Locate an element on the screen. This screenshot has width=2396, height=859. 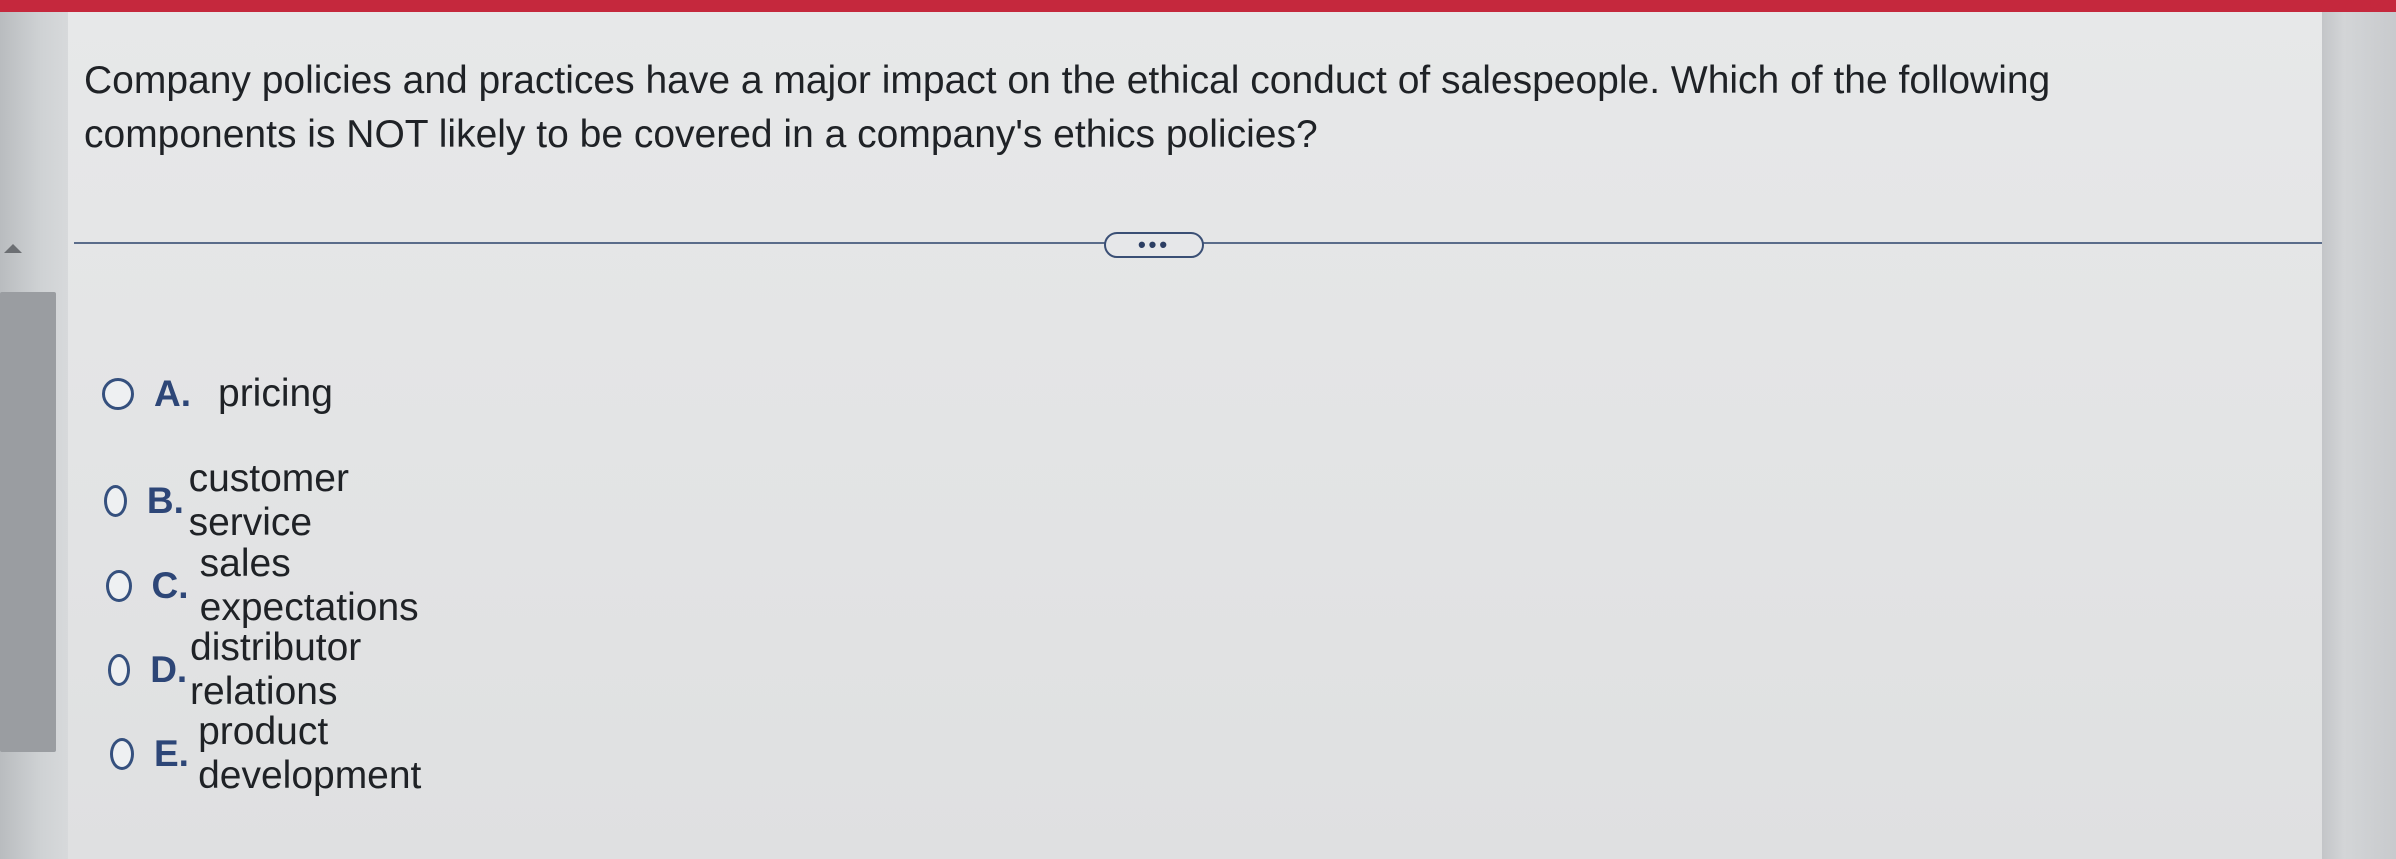
option-letter: C. is located at coordinates (170, 585).